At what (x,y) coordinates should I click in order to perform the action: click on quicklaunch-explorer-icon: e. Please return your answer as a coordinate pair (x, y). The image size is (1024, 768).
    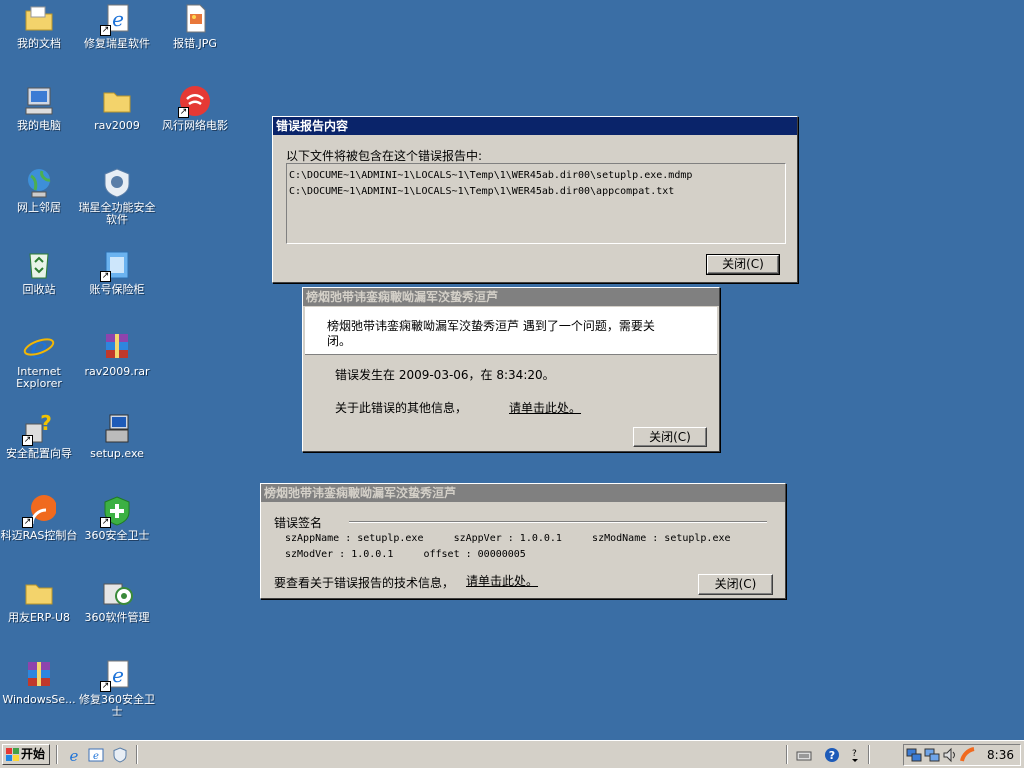
    Looking at the image, I should click on (96, 755).